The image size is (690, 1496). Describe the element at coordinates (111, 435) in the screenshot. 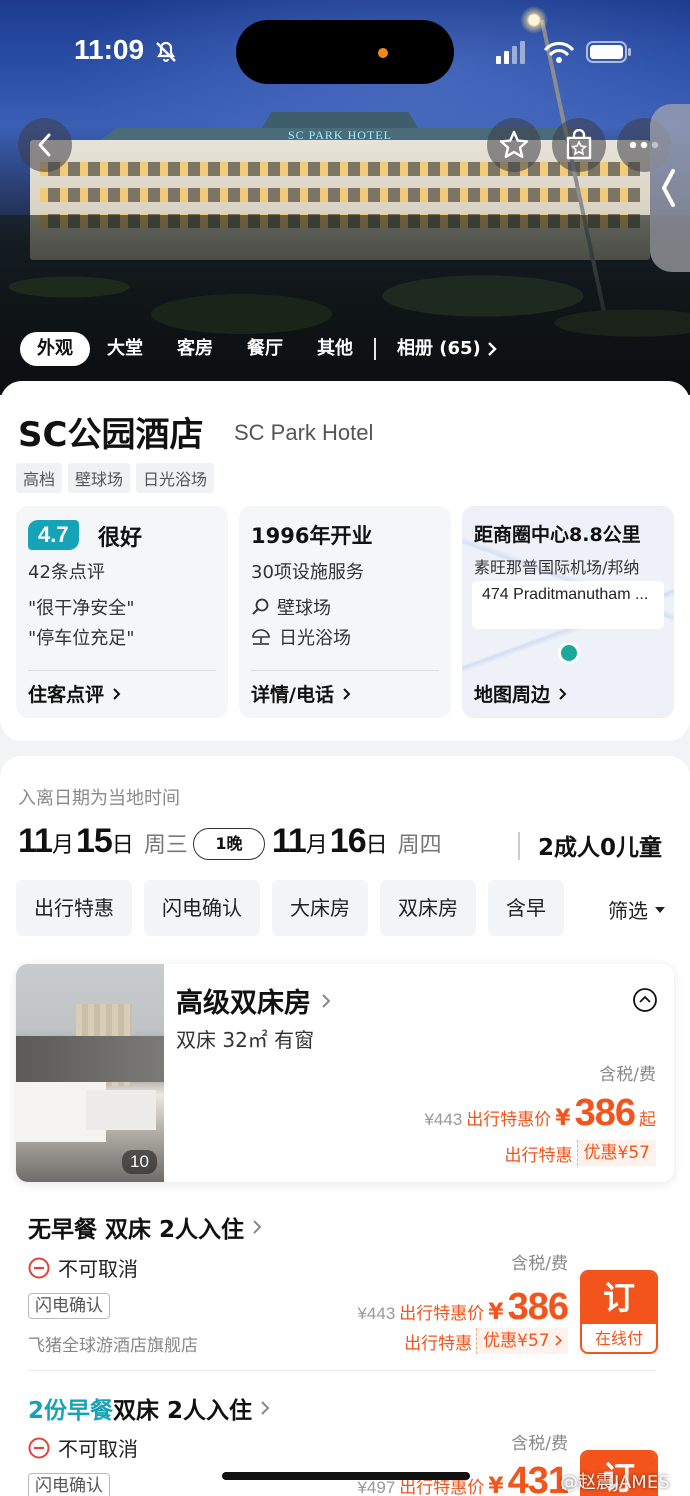

I see `hotel-name: SC公园酒店` at that location.